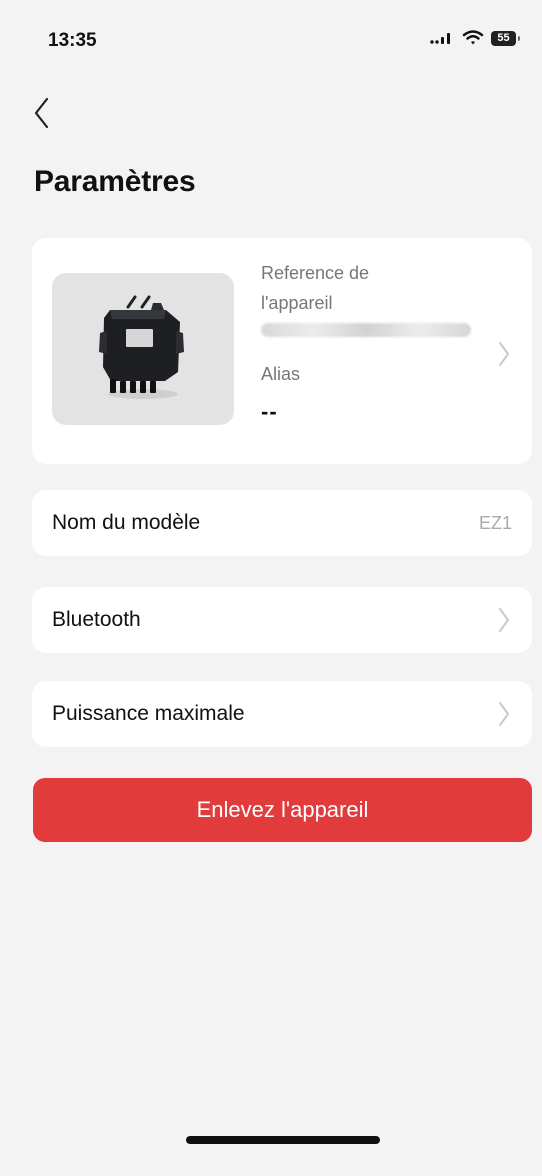 The image size is (542, 1176). I want to click on max-power-label: Puissance maximale, so click(148, 713).